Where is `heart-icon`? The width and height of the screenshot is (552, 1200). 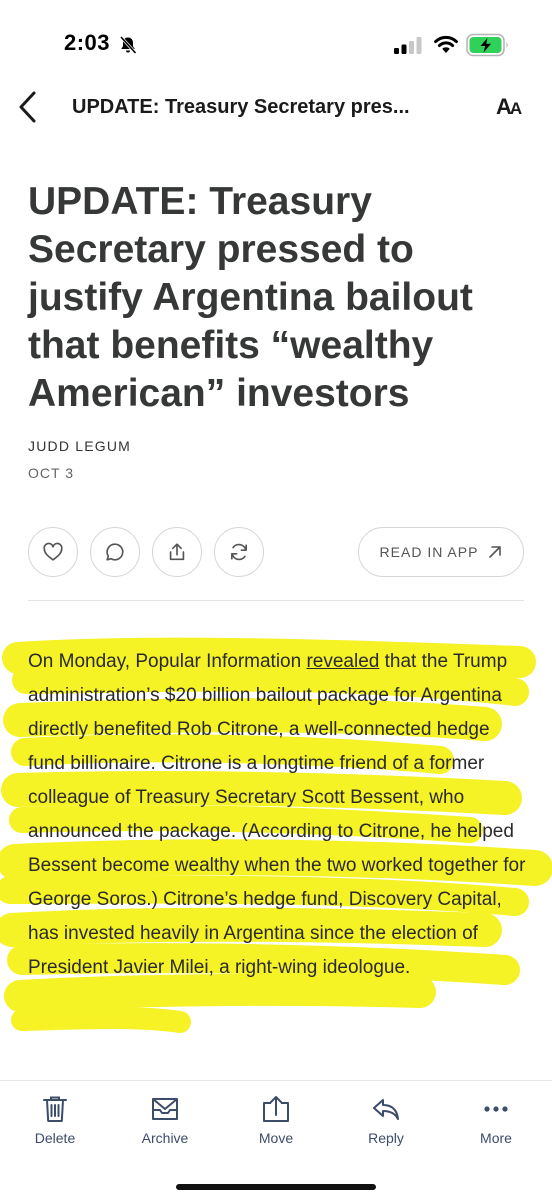 heart-icon is located at coordinates (53, 551).